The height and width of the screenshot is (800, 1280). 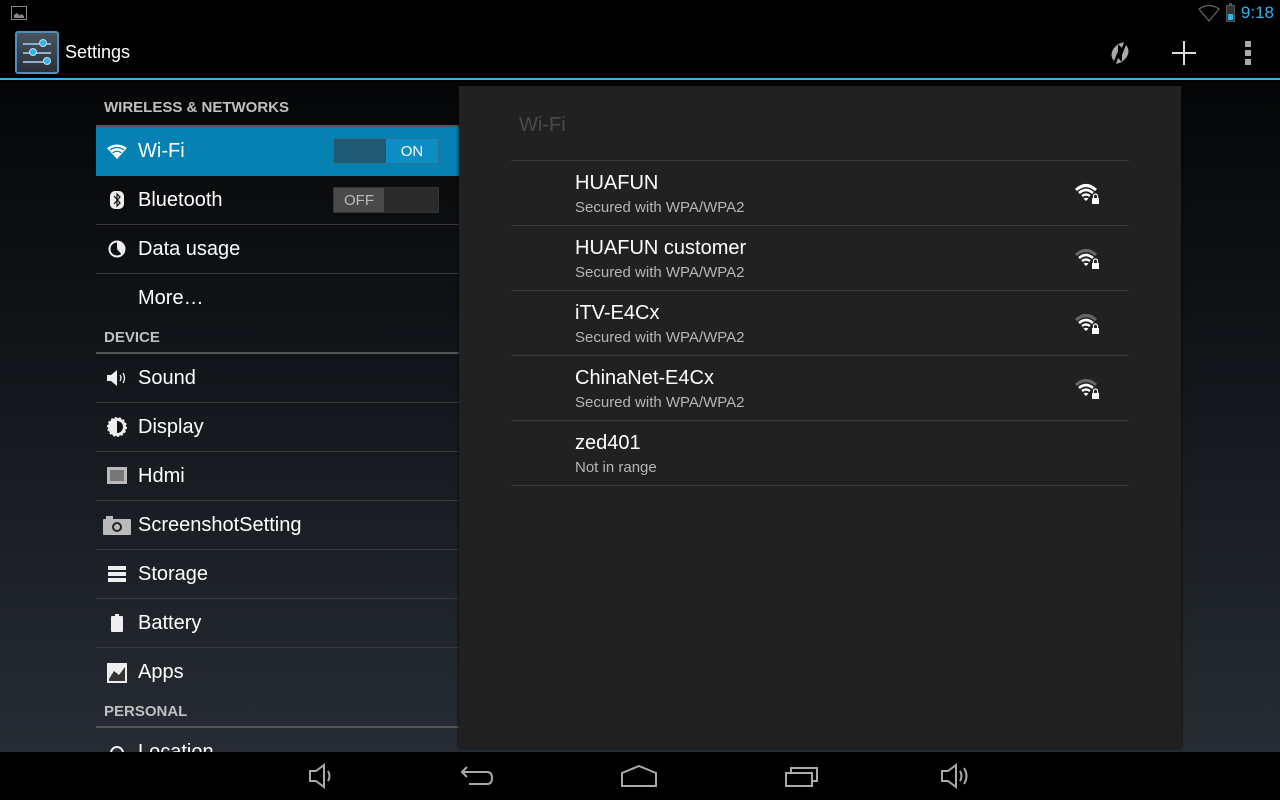 I want to click on sidebar-item-label: Hdmi, so click(x=161, y=475).